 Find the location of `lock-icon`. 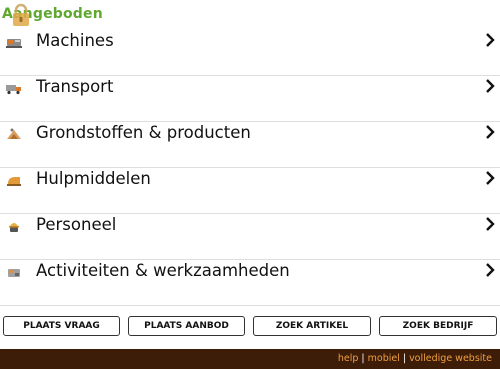

lock-icon is located at coordinates (21, 15).